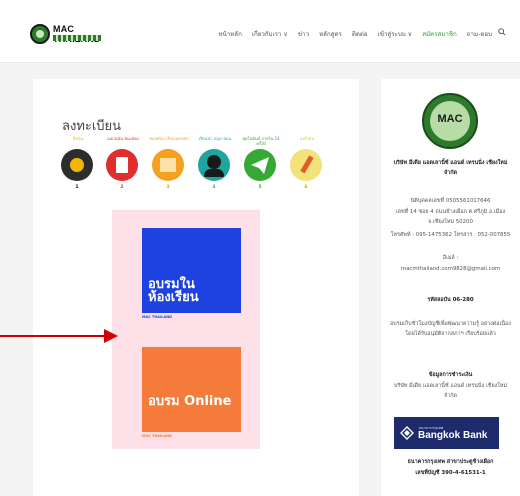  I want to click on coin-icon, so click(77, 165).